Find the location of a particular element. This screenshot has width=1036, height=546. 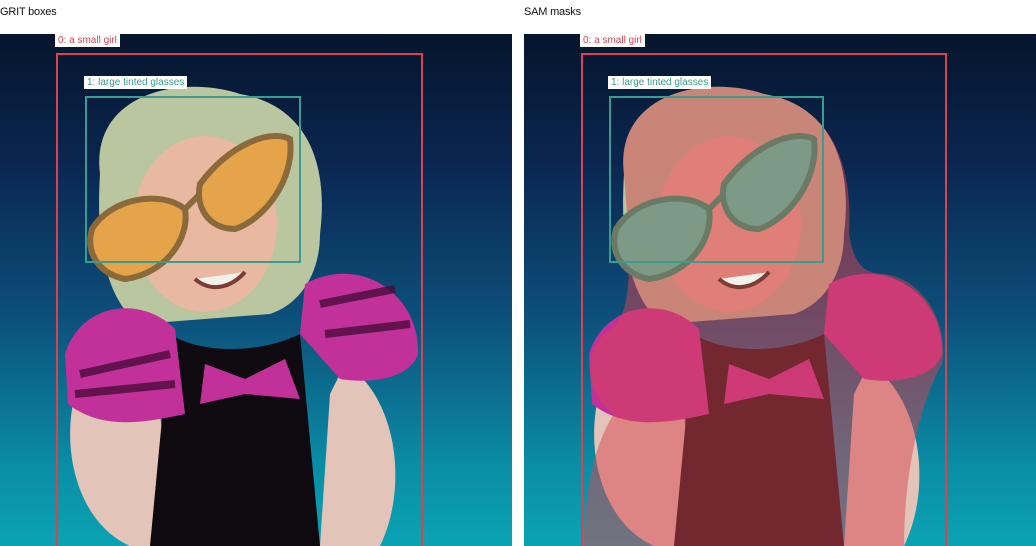

left-panel-title: GRIT boxes is located at coordinates (28, 12).